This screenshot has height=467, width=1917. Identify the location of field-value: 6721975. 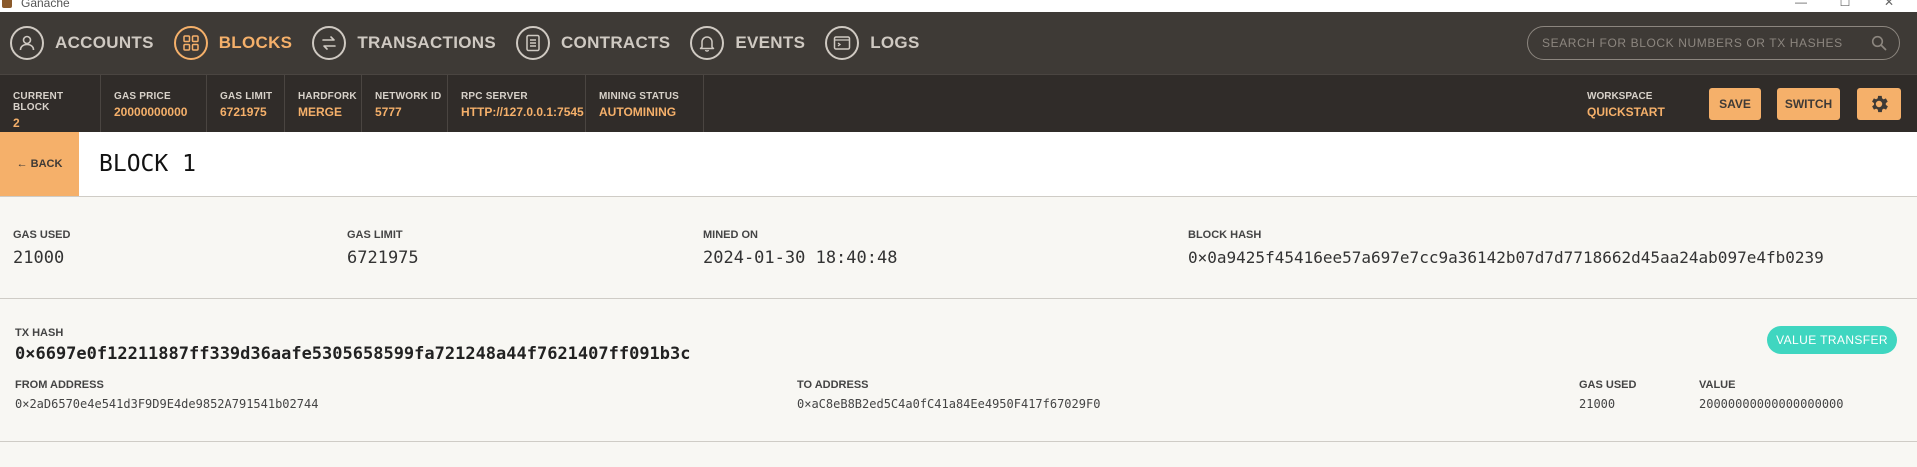
(383, 258).